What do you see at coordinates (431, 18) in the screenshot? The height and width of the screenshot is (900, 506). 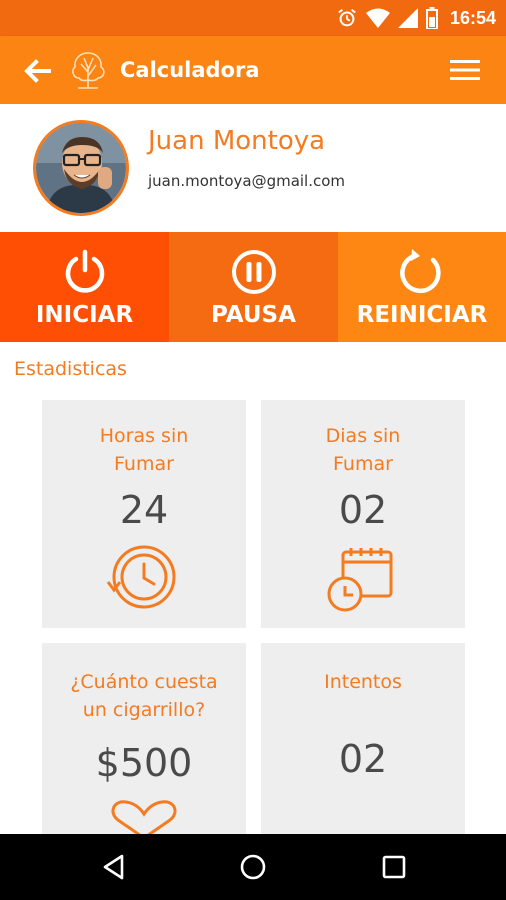 I see `battery-icon` at bounding box center [431, 18].